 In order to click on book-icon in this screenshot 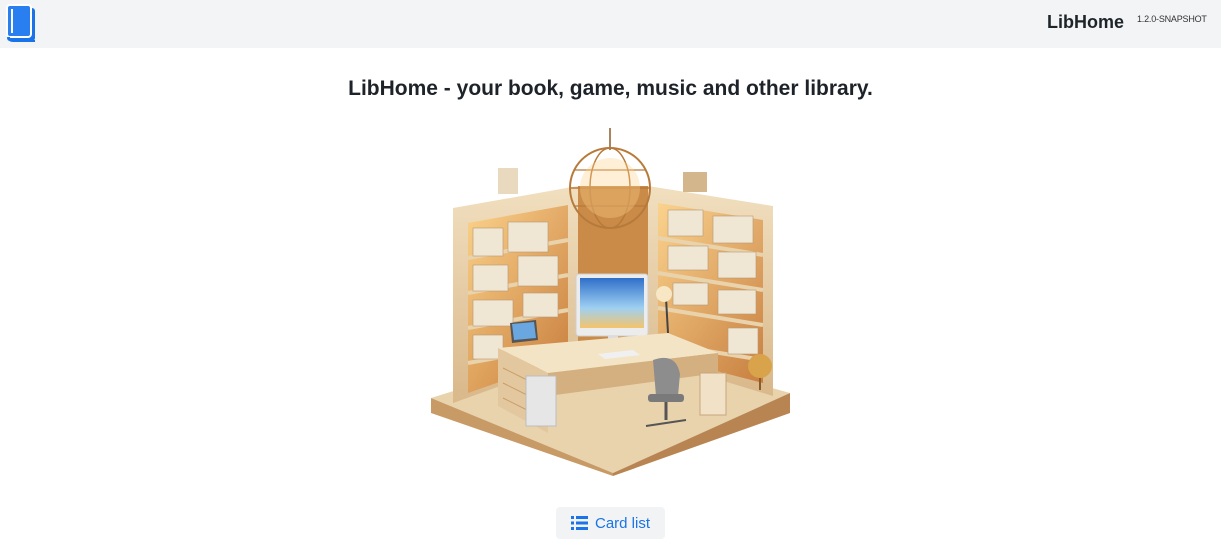, I will do `click(21, 23)`.